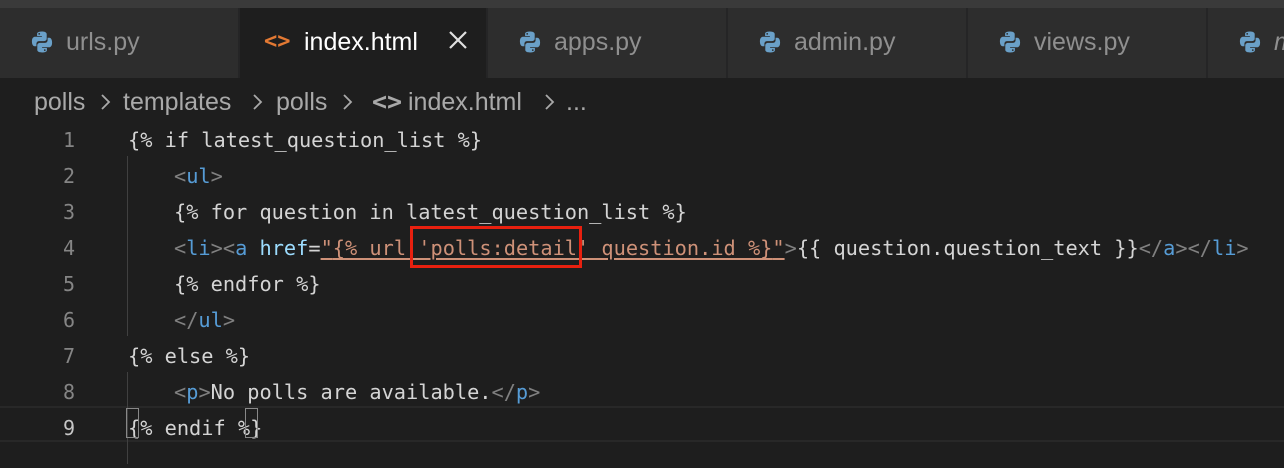 Image resolution: width=1284 pixels, height=468 pixels. What do you see at coordinates (251, 423) in the screenshot?
I see `bracket-match-close` at bounding box center [251, 423].